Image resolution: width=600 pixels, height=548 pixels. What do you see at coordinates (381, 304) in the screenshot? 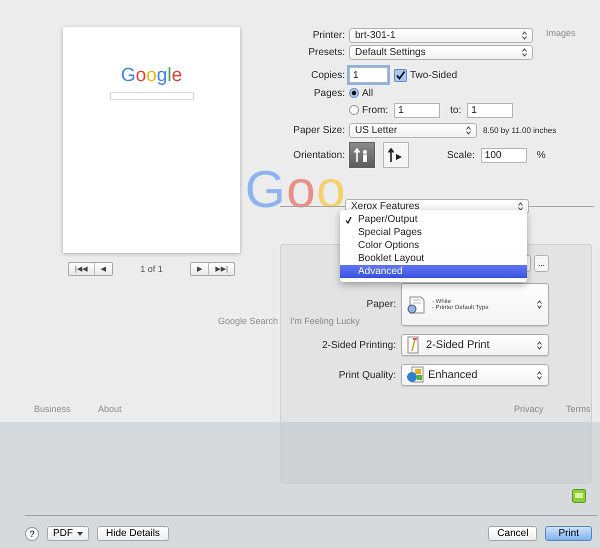
I see `field-label: Paper:` at bounding box center [381, 304].